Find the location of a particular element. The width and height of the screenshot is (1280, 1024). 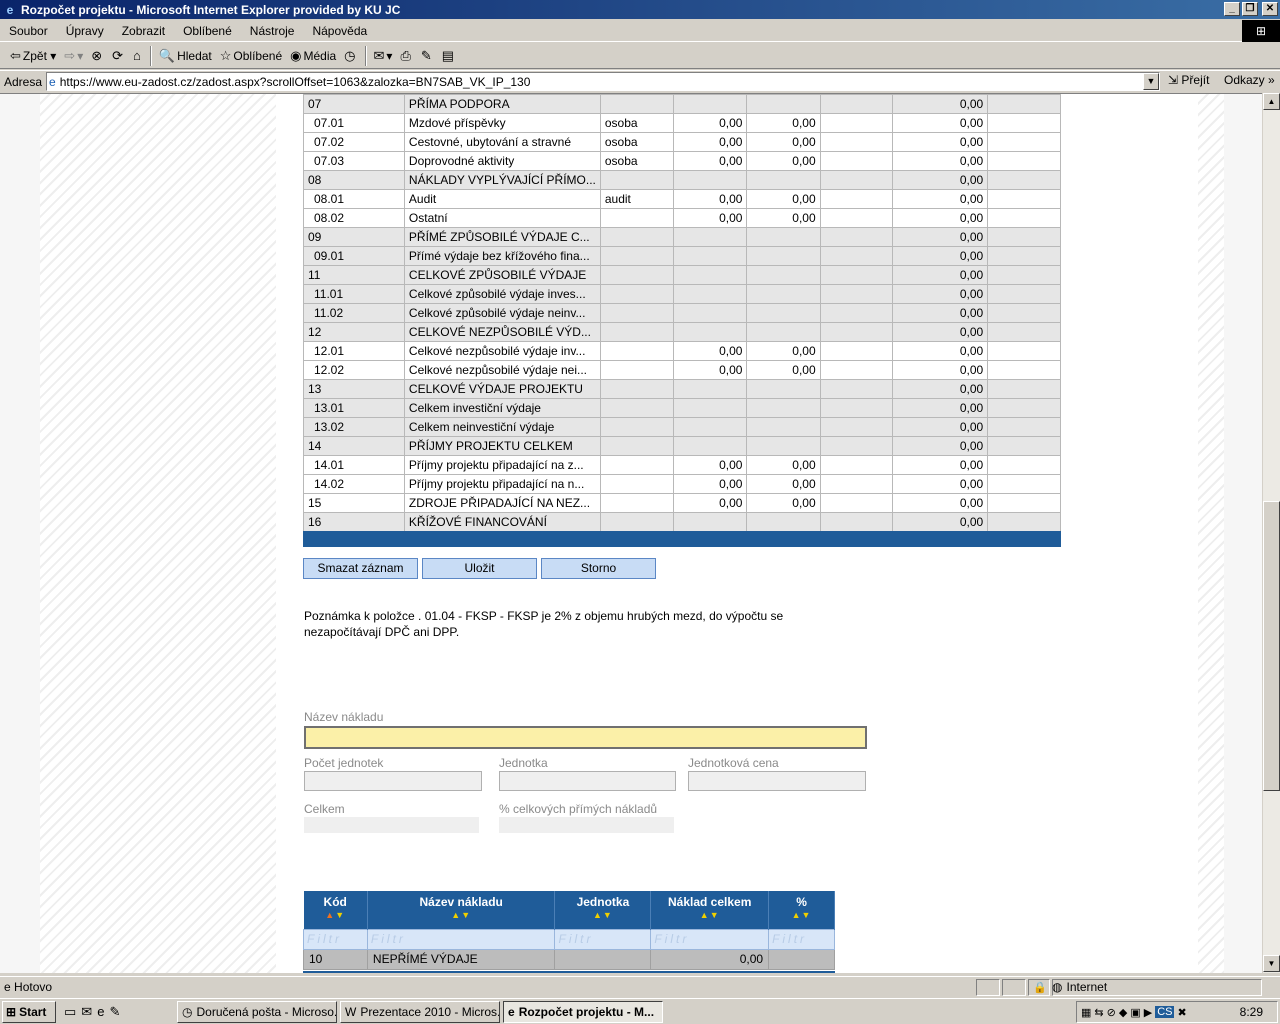

edit-button: ✎ is located at coordinates (427, 56).